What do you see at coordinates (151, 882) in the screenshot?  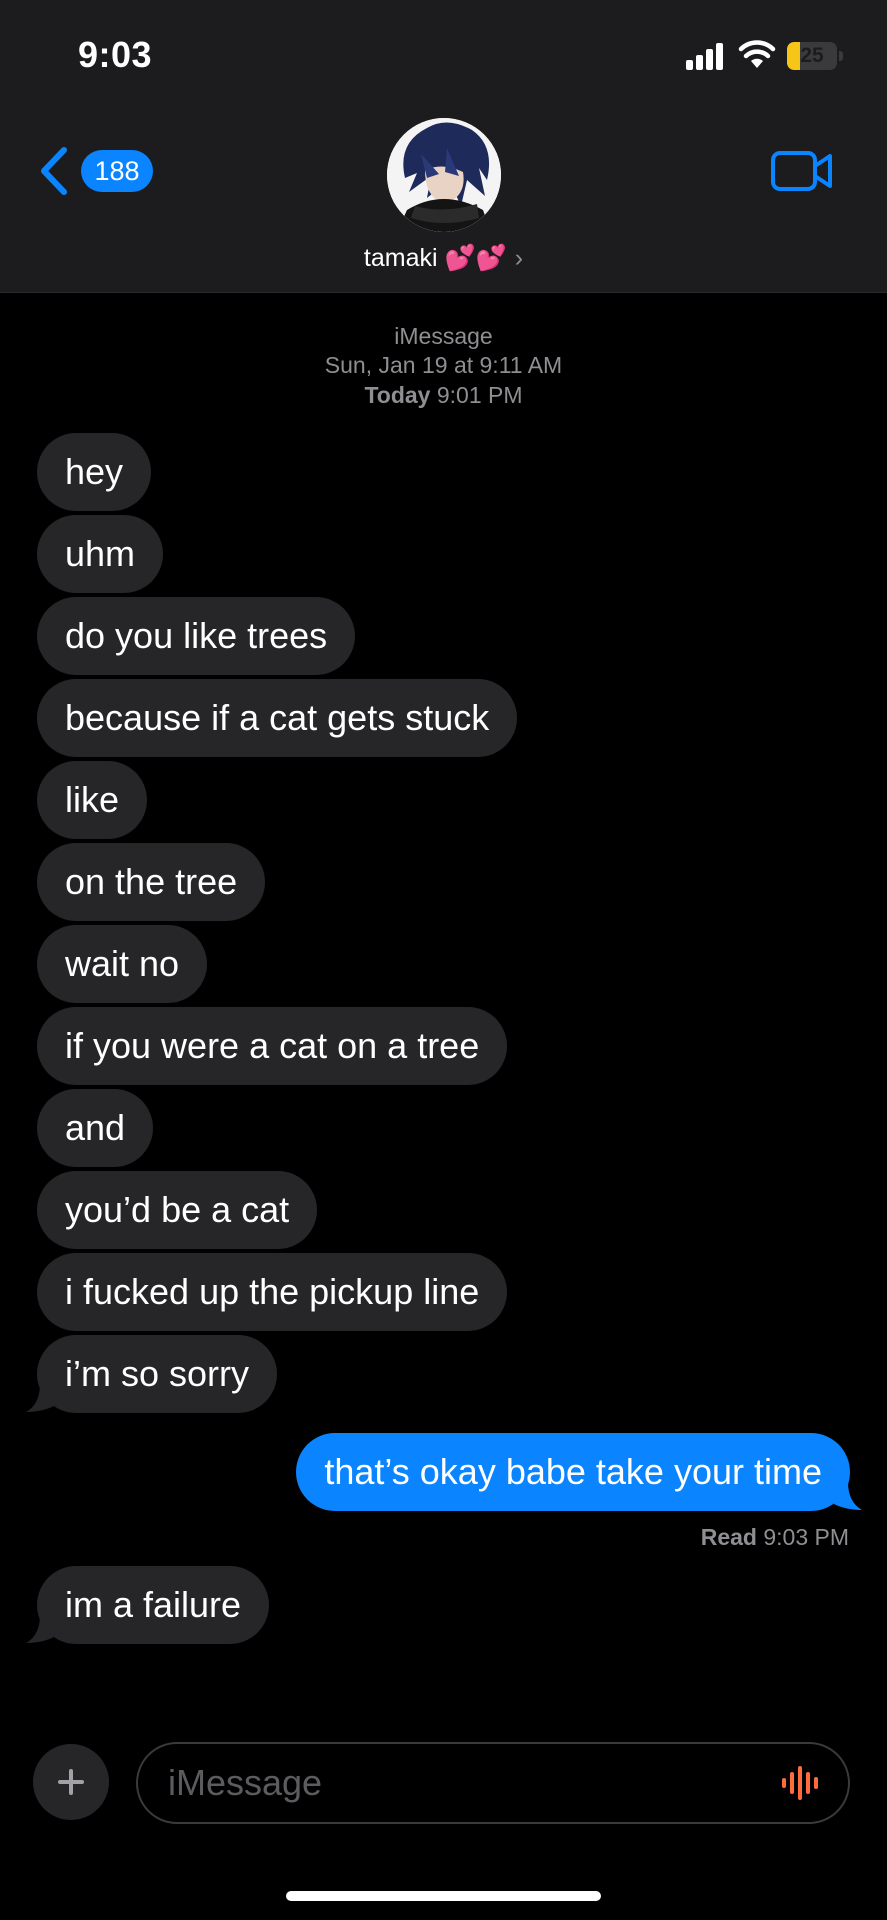 I see `message-bubble-incoming: on the tree` at bounding box center [151, 882].